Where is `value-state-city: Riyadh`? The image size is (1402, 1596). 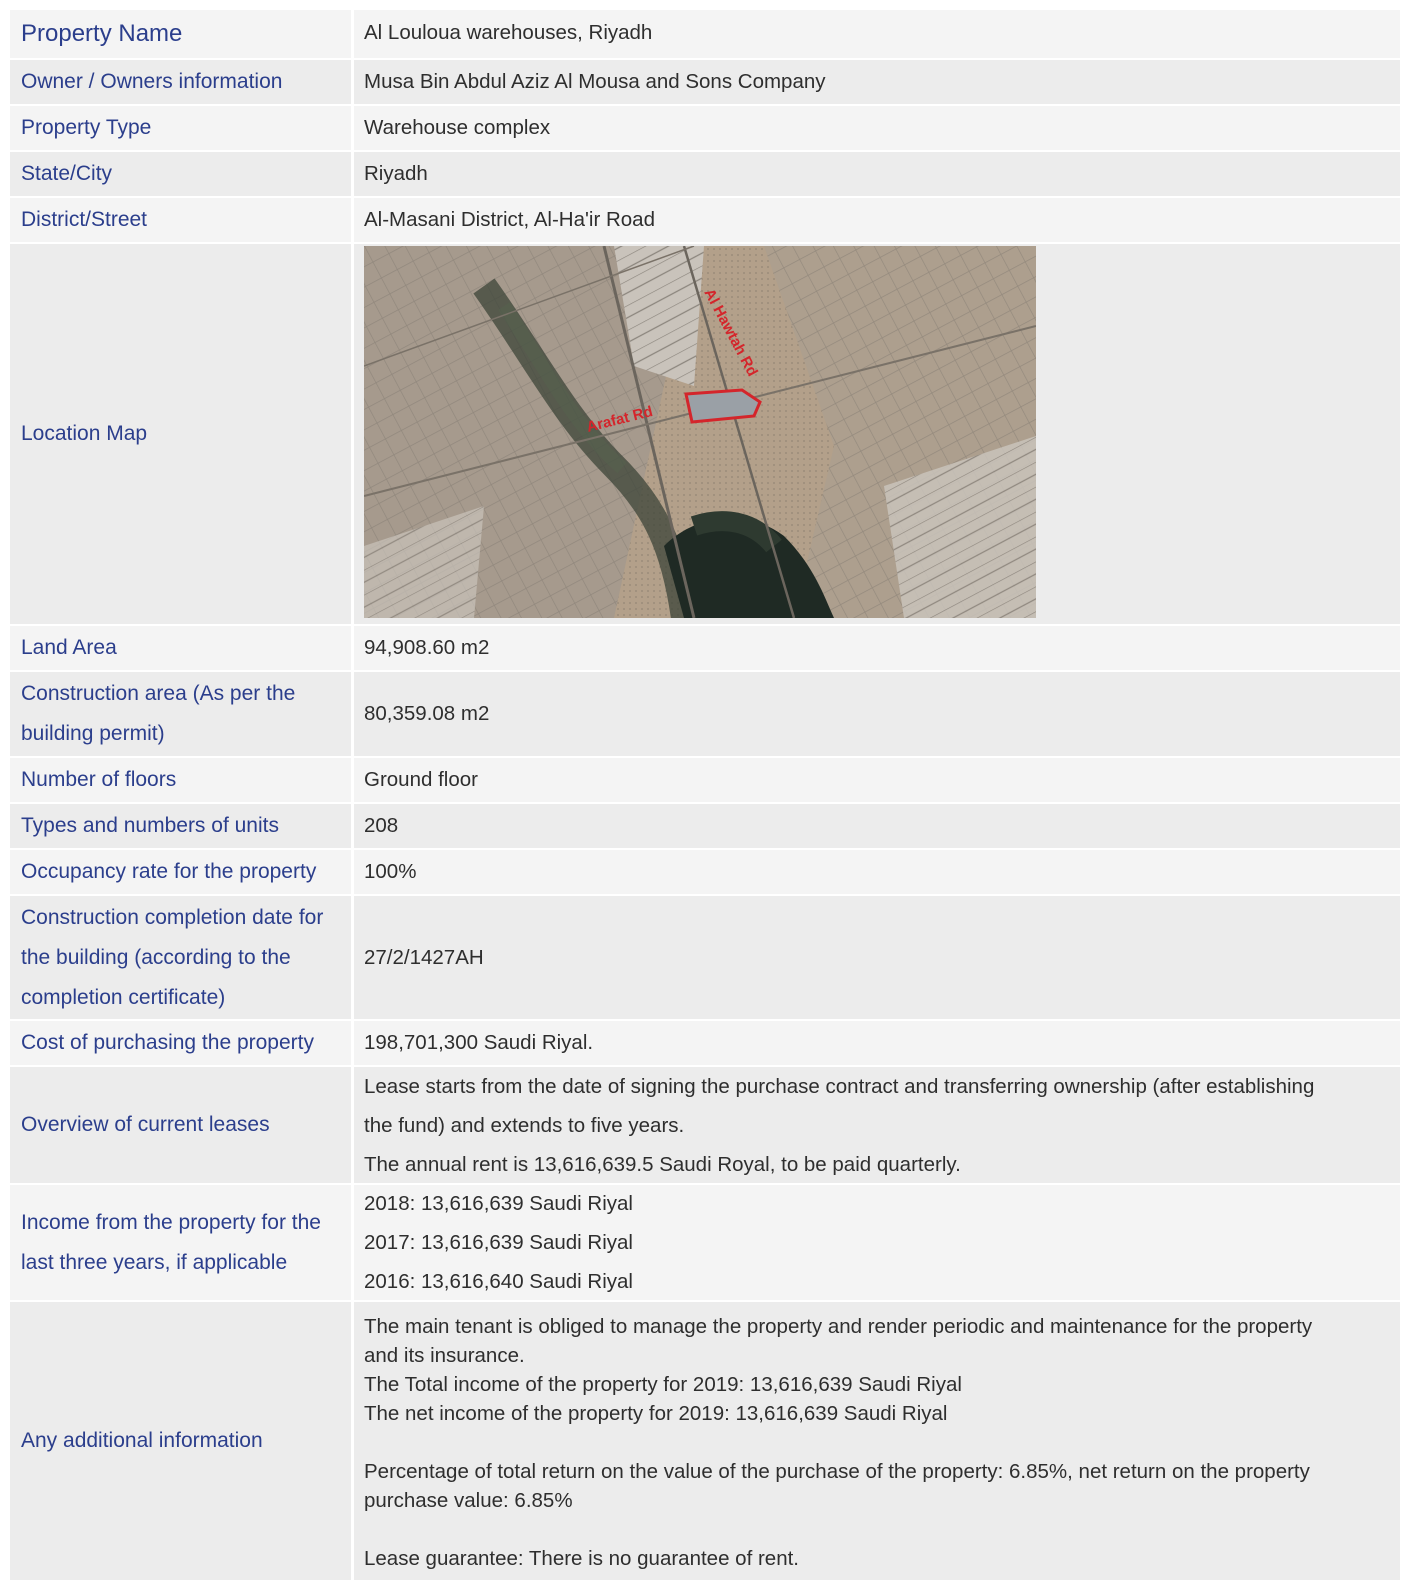
value-state-city: Riyadh is located at coordinates (877, 174).